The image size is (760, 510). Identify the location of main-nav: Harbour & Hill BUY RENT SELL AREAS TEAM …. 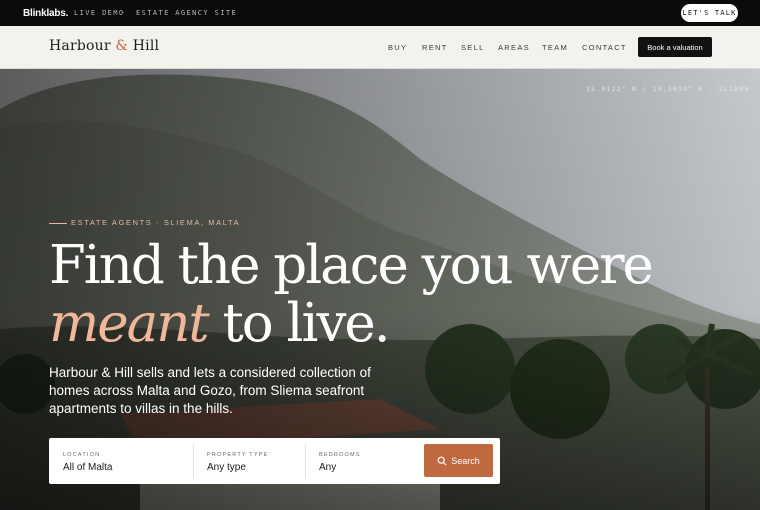
(380, 47).